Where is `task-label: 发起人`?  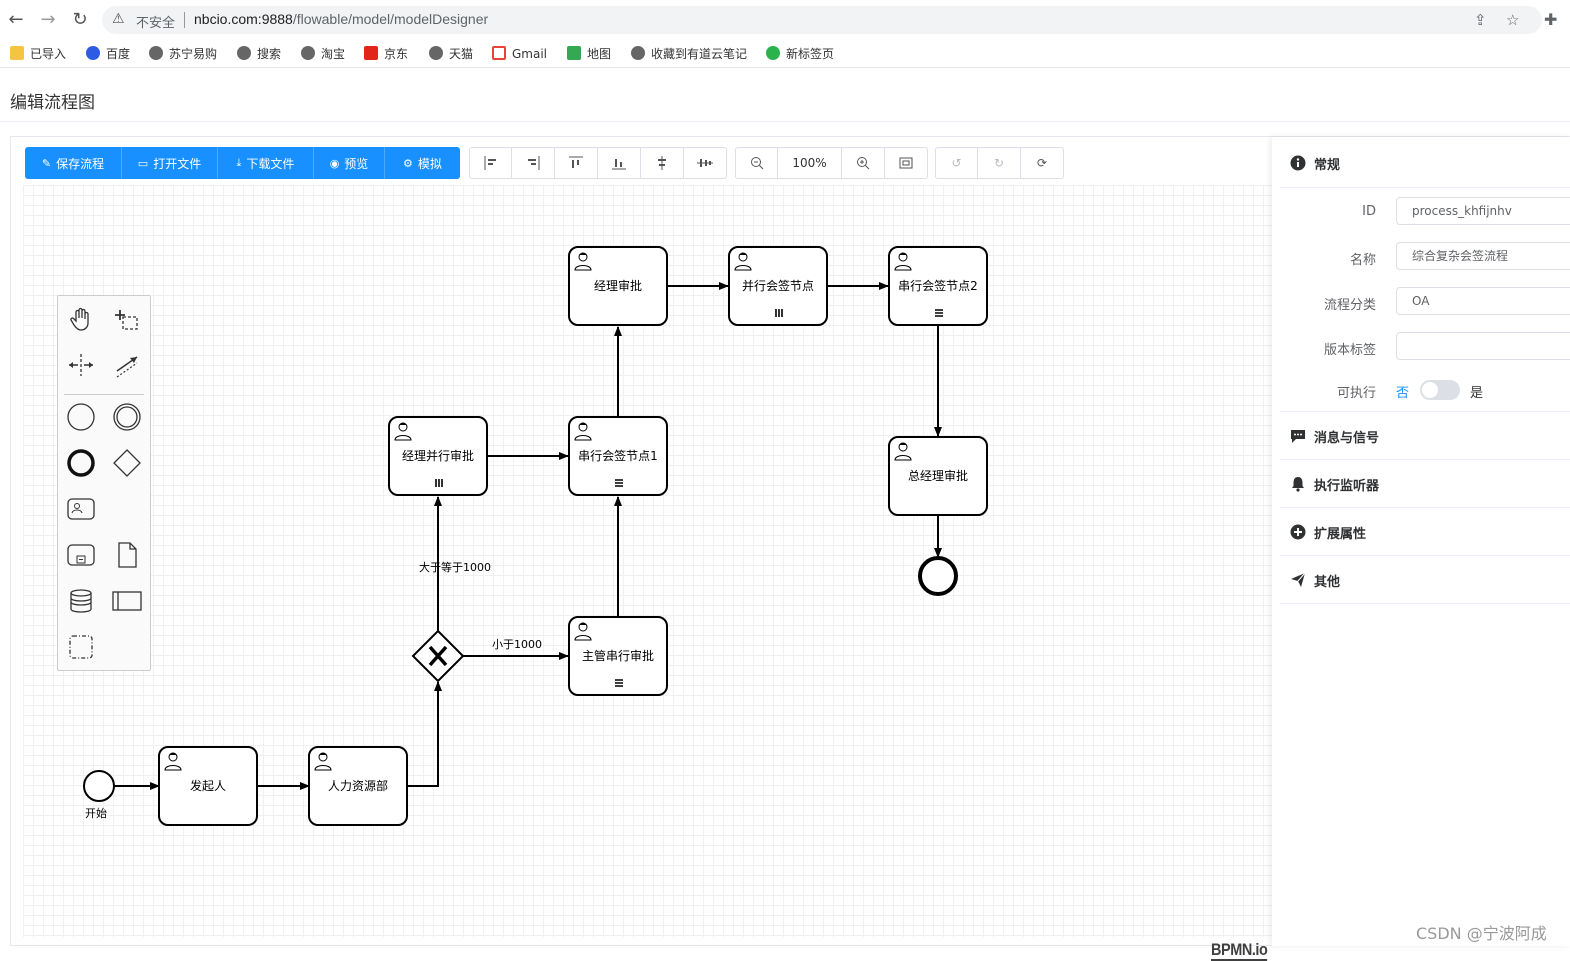
task-label: 发起人 is located at coordinates (207, 786).